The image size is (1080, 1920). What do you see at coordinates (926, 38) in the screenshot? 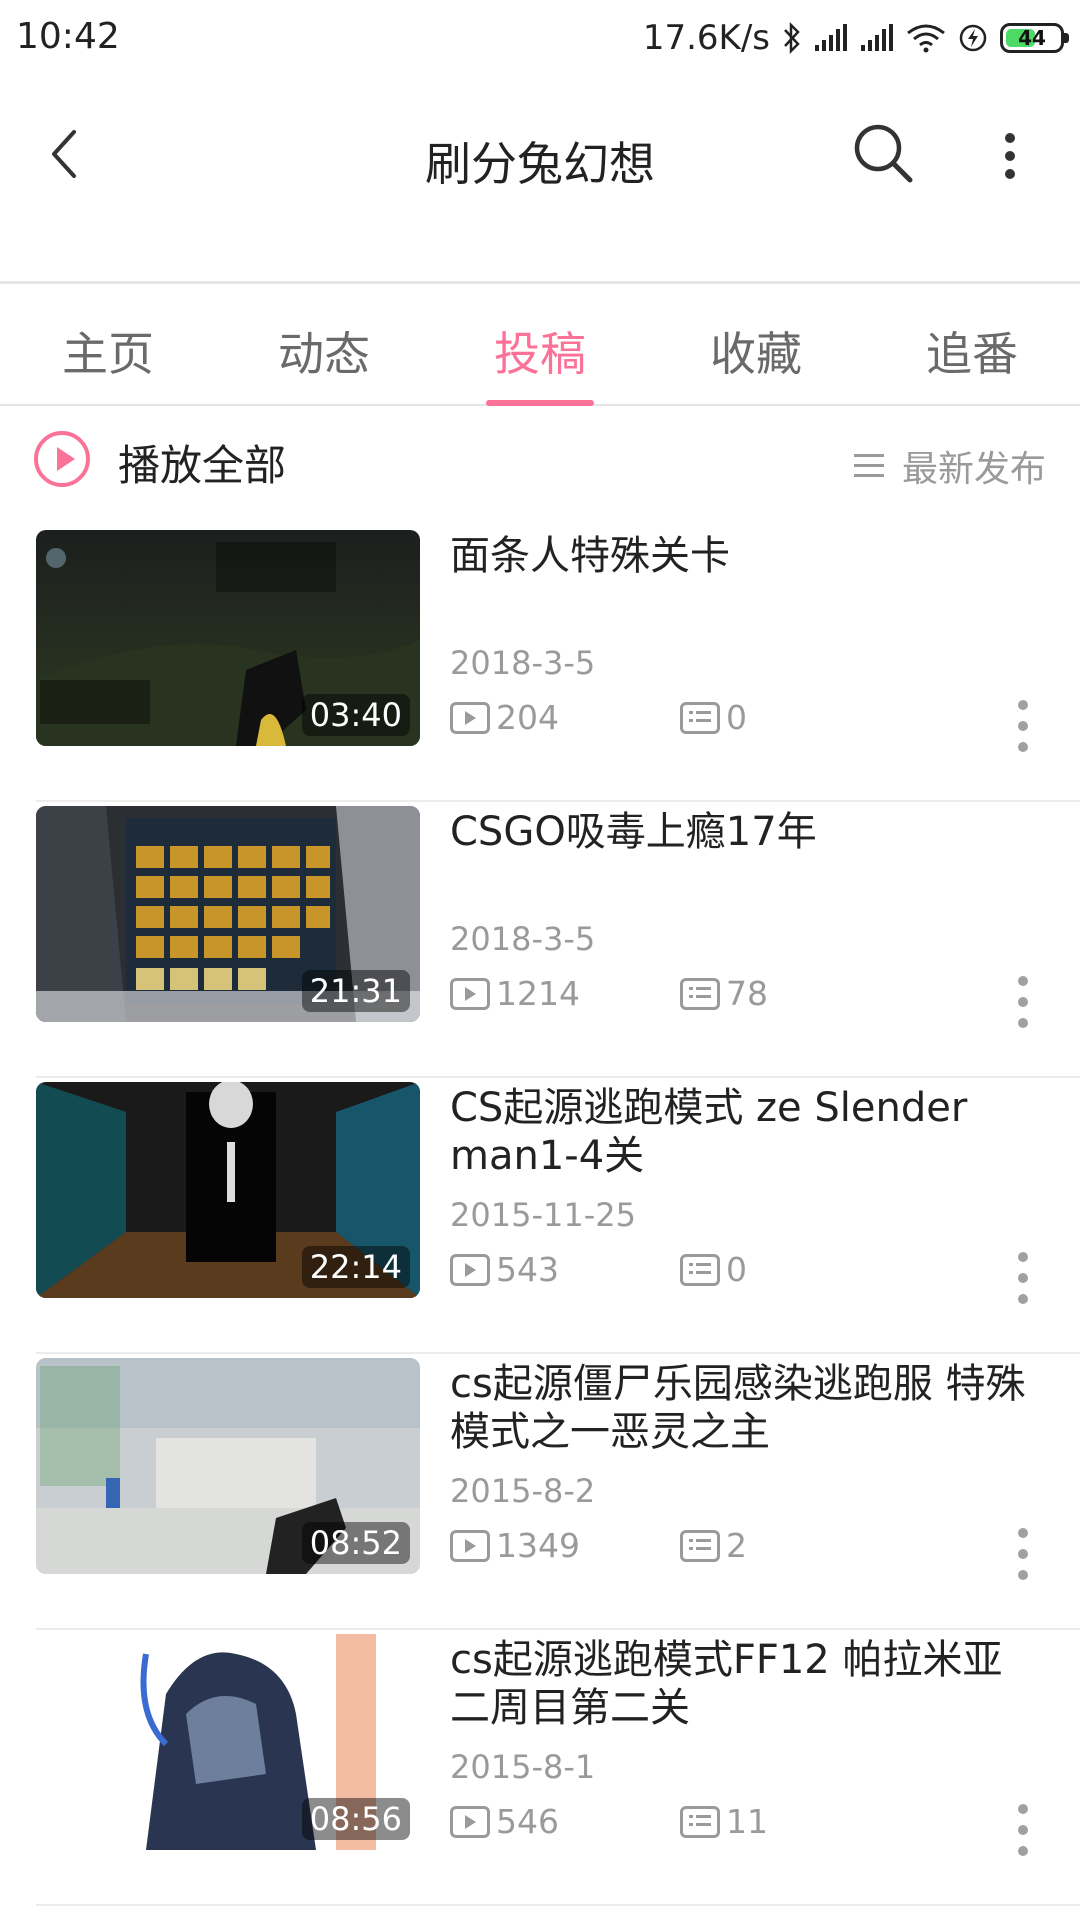
I see `wifi-icon` at bounding box center [926, 38].